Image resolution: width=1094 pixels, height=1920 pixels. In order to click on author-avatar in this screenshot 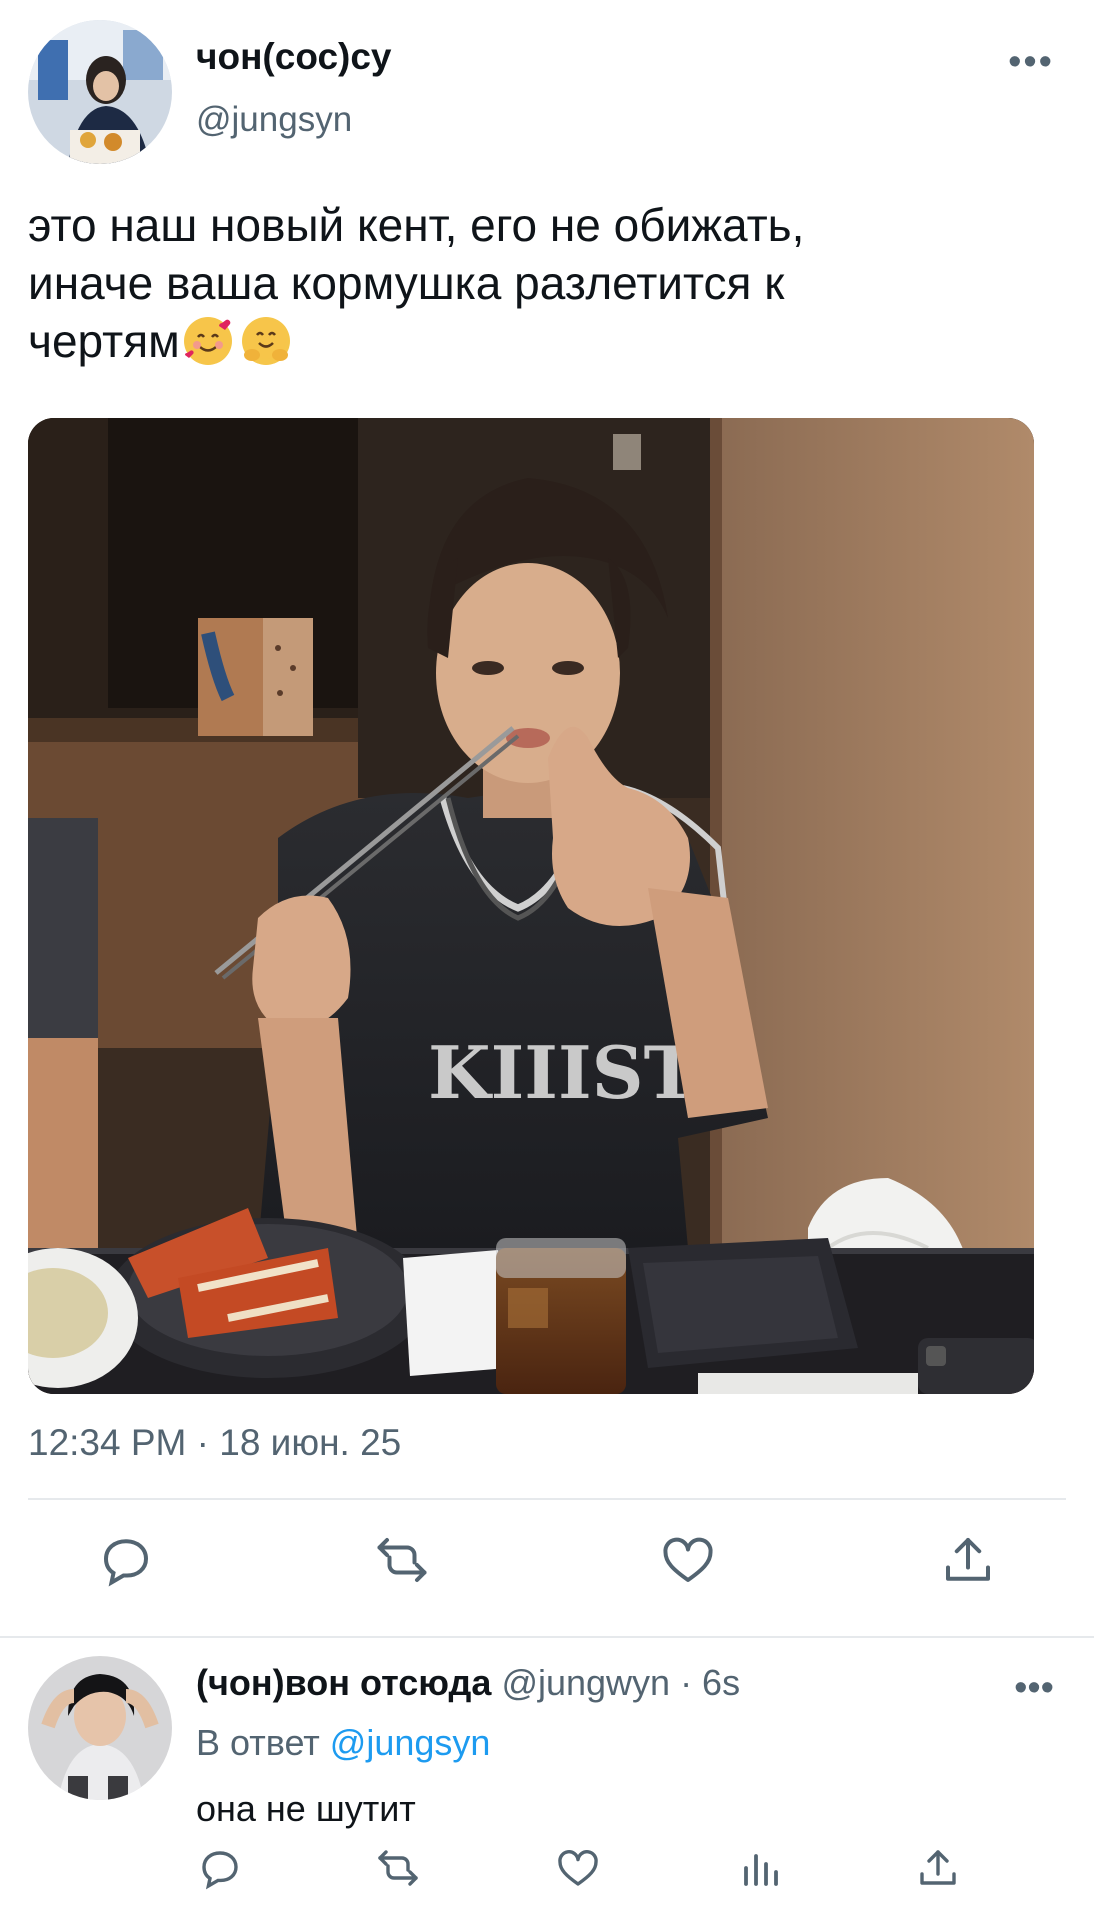, I will do `click(100, 92)`.